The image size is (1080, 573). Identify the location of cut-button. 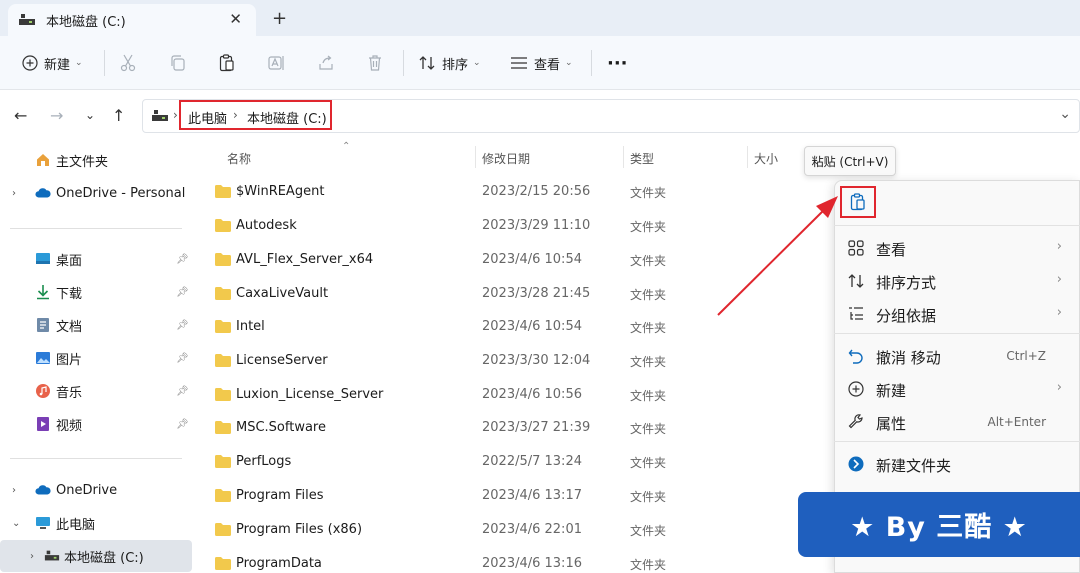
(128, 63).